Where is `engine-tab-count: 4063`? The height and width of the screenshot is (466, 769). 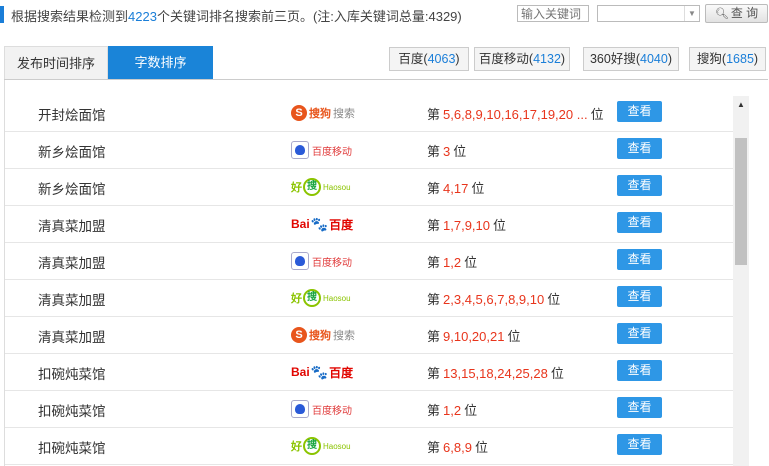 engine-tab-count: 4063 is located at coordinates (441, 59).